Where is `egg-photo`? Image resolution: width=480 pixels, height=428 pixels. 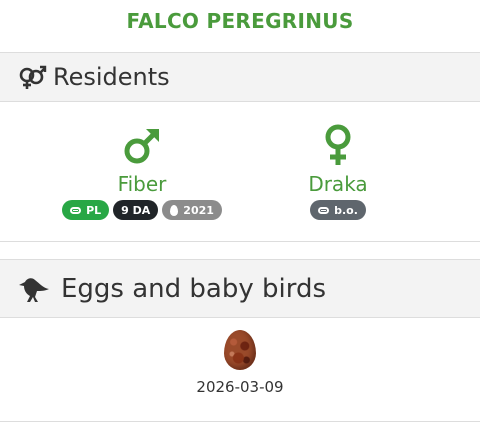 egg-photo is located at coordinates (240, 350).